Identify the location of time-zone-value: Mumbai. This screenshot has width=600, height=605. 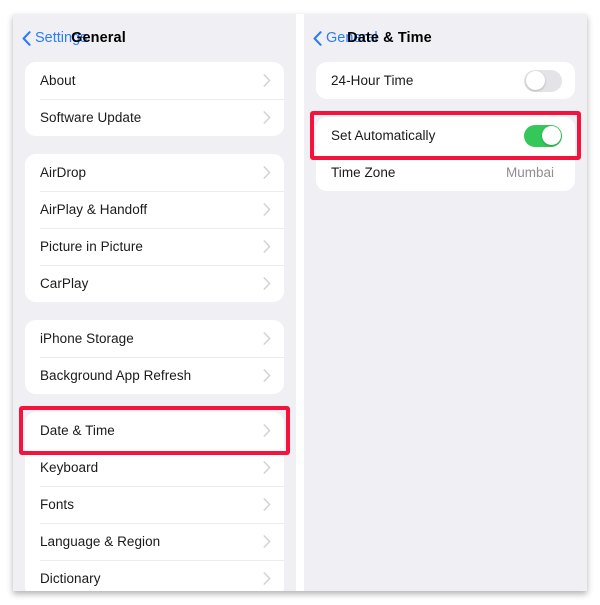
(529, 172).